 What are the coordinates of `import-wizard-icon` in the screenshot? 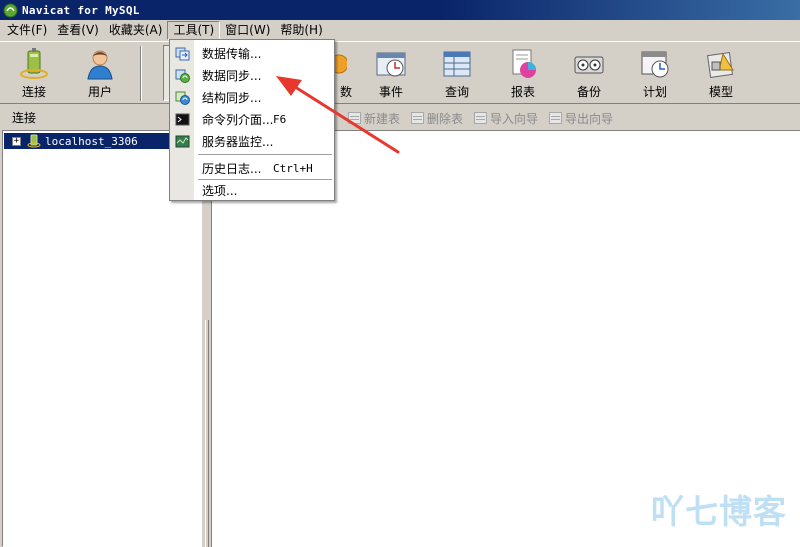 It's located at (481, 118).